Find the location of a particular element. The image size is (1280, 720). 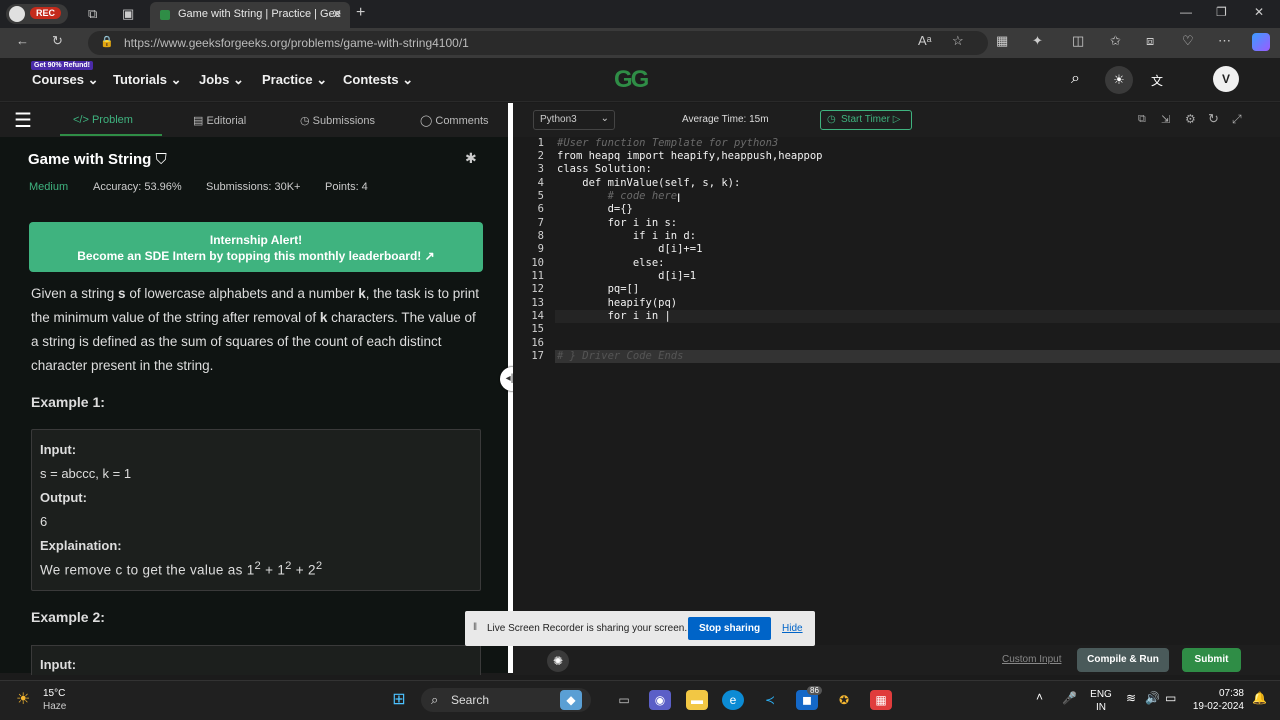

nav-courses: Courses ⌄ is located at coordinates (65, 80).